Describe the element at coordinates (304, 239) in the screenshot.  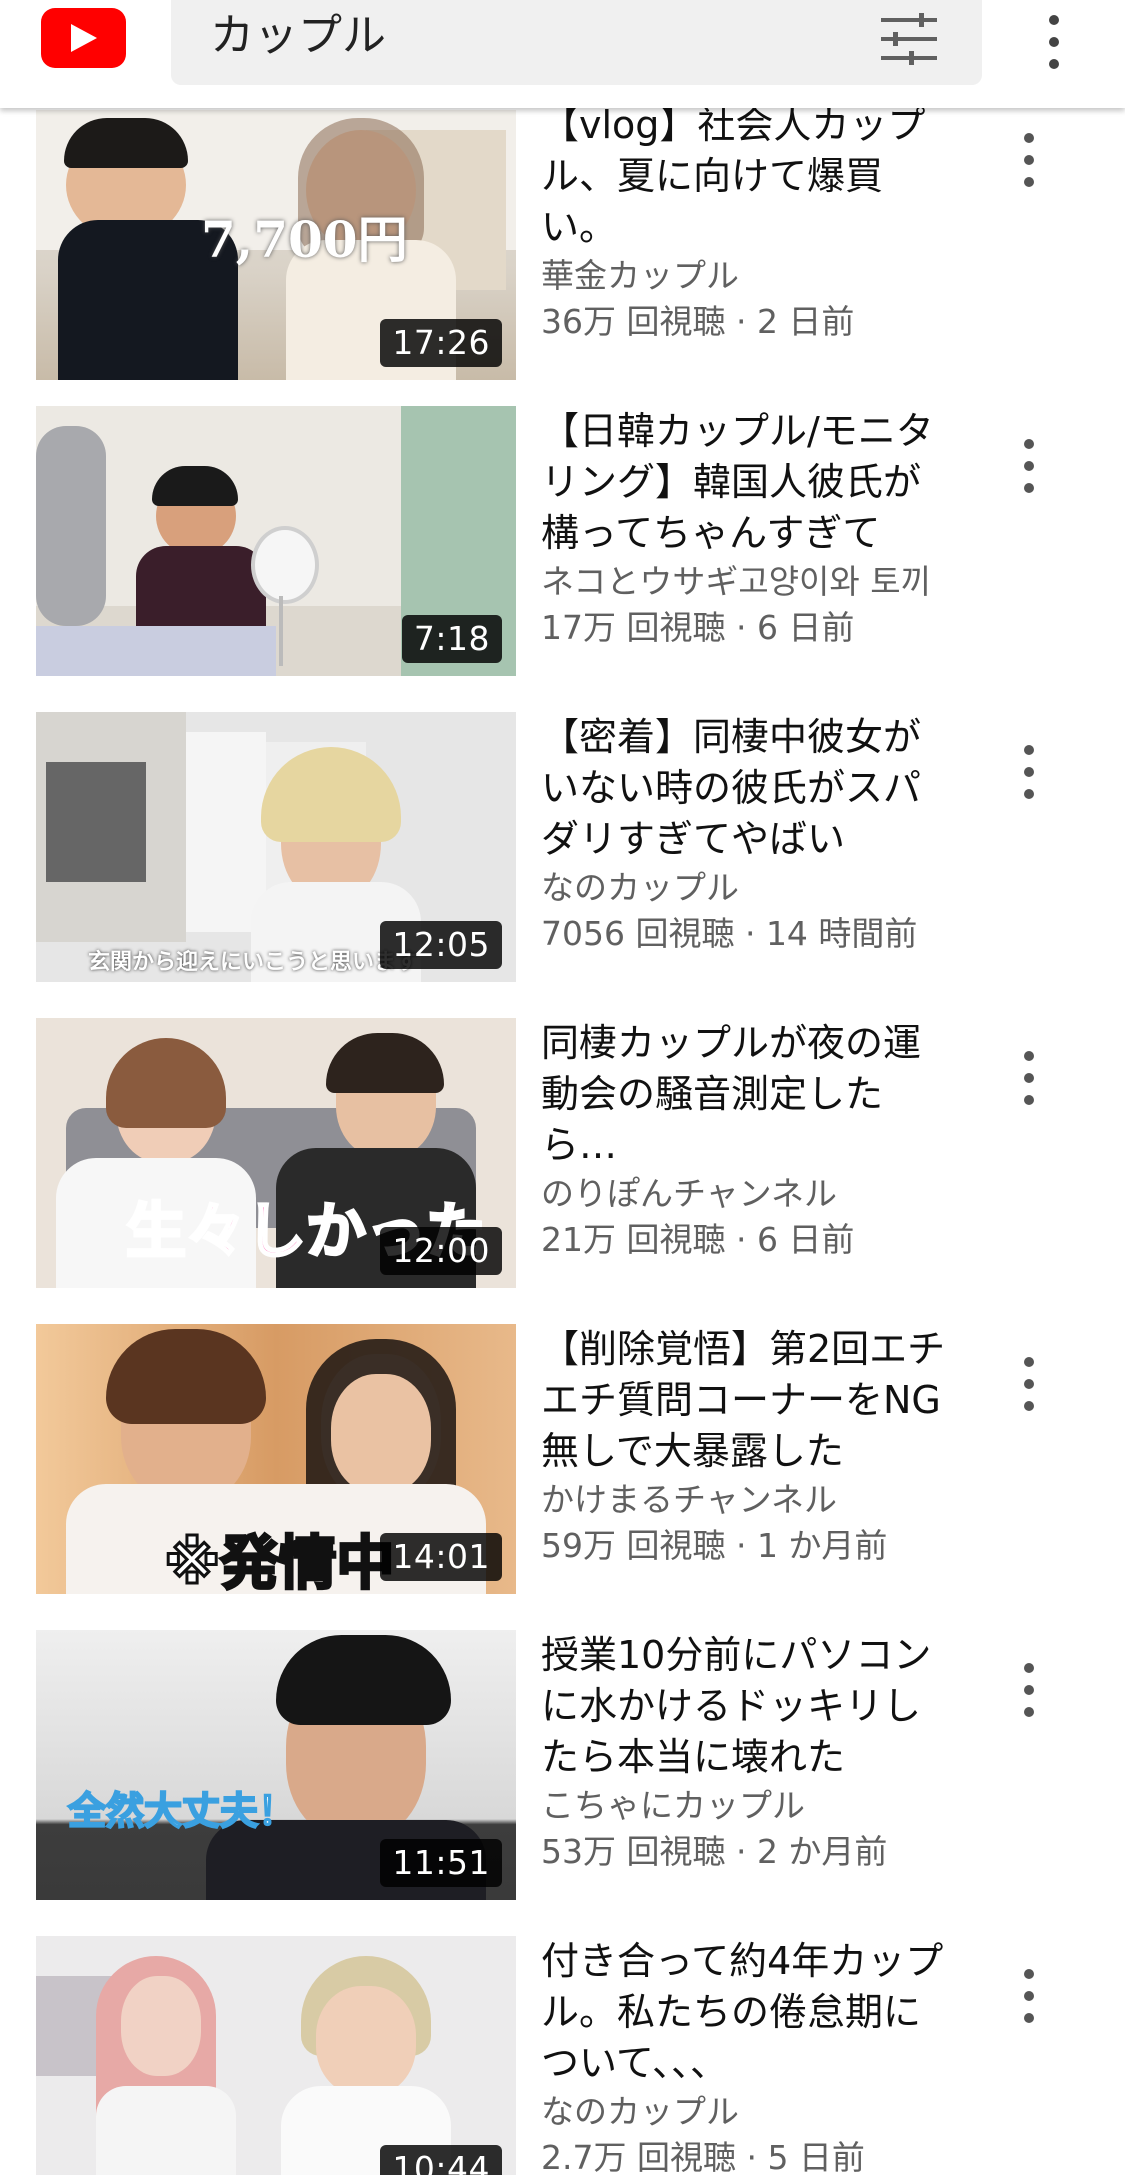
I see `thumbnail-overlay-text: 7,700円` at that location.